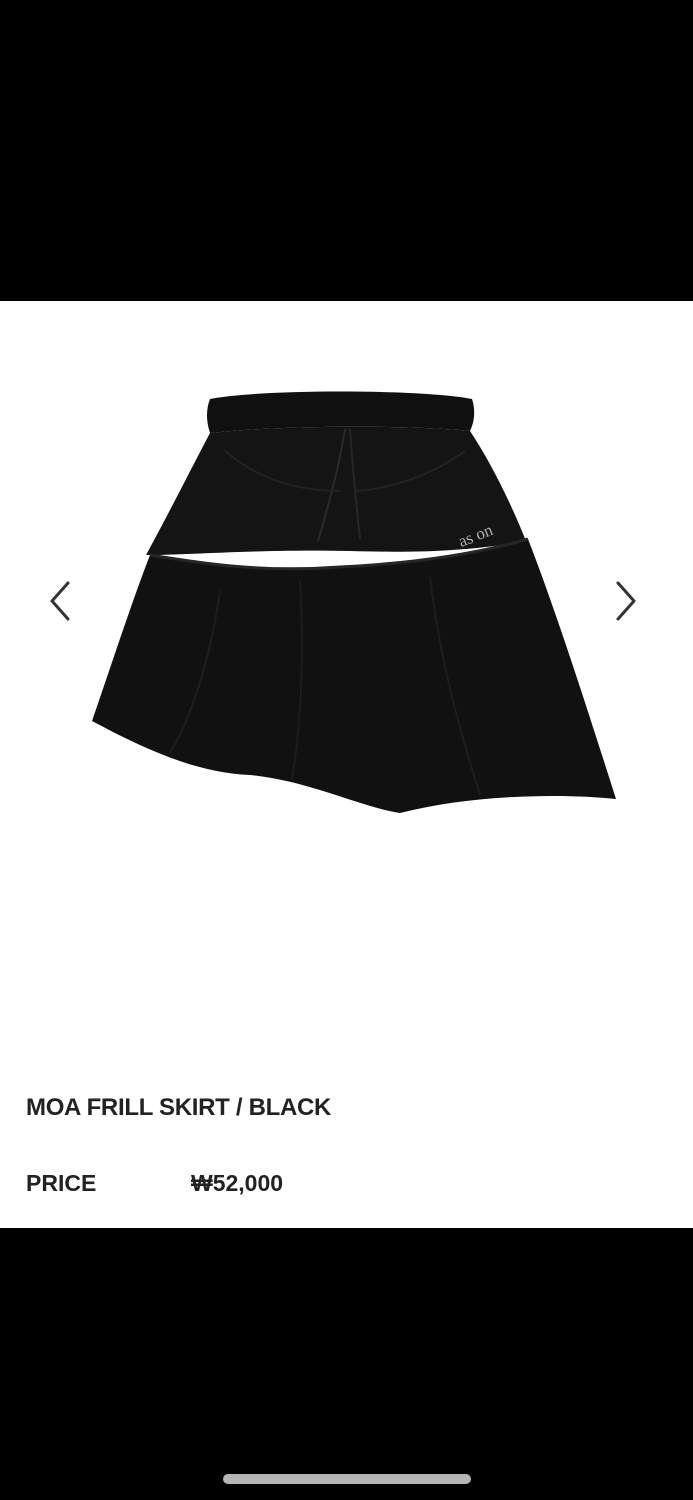 This screenshot has height=1500, width=693. Describe the element at coordinates (237, 1183) in the screenshot. I see `price-value: ₩52,000` at that location.